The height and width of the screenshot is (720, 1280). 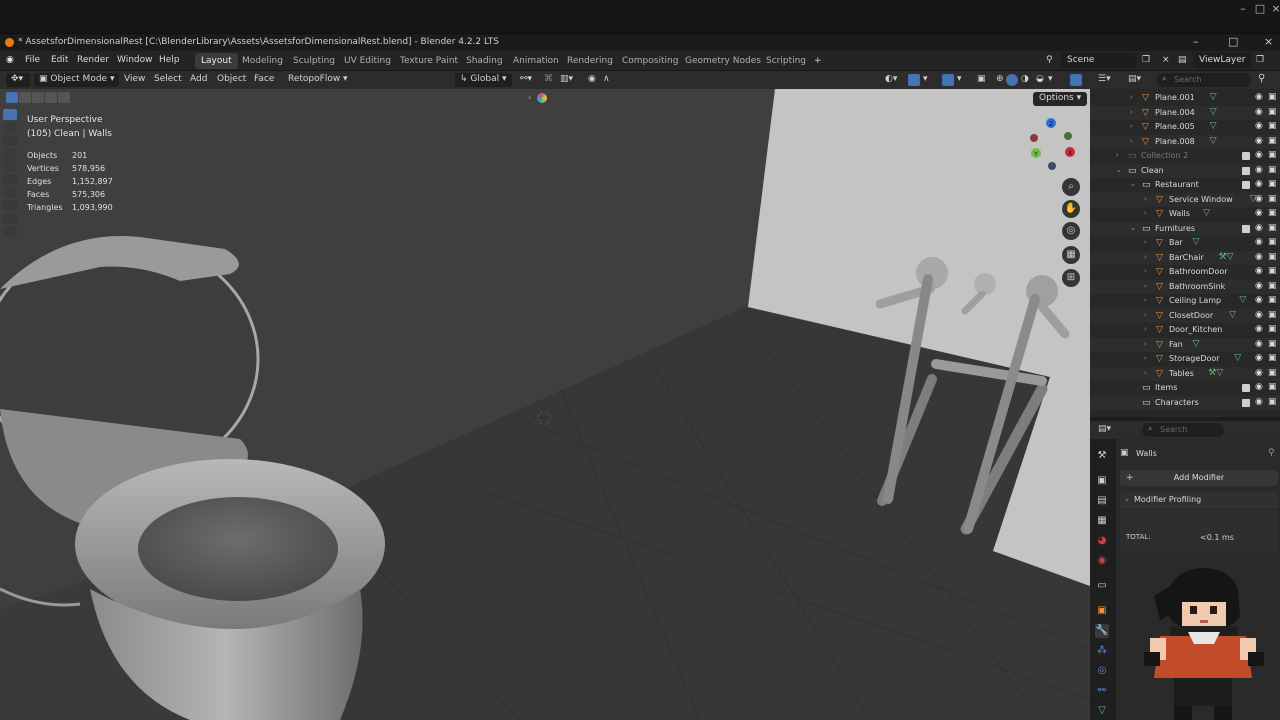 What do you see at coordinates (216, 61) in the screenshot?
I see `workspace-tab-layout: Layout` at bounding box center [216, 61].